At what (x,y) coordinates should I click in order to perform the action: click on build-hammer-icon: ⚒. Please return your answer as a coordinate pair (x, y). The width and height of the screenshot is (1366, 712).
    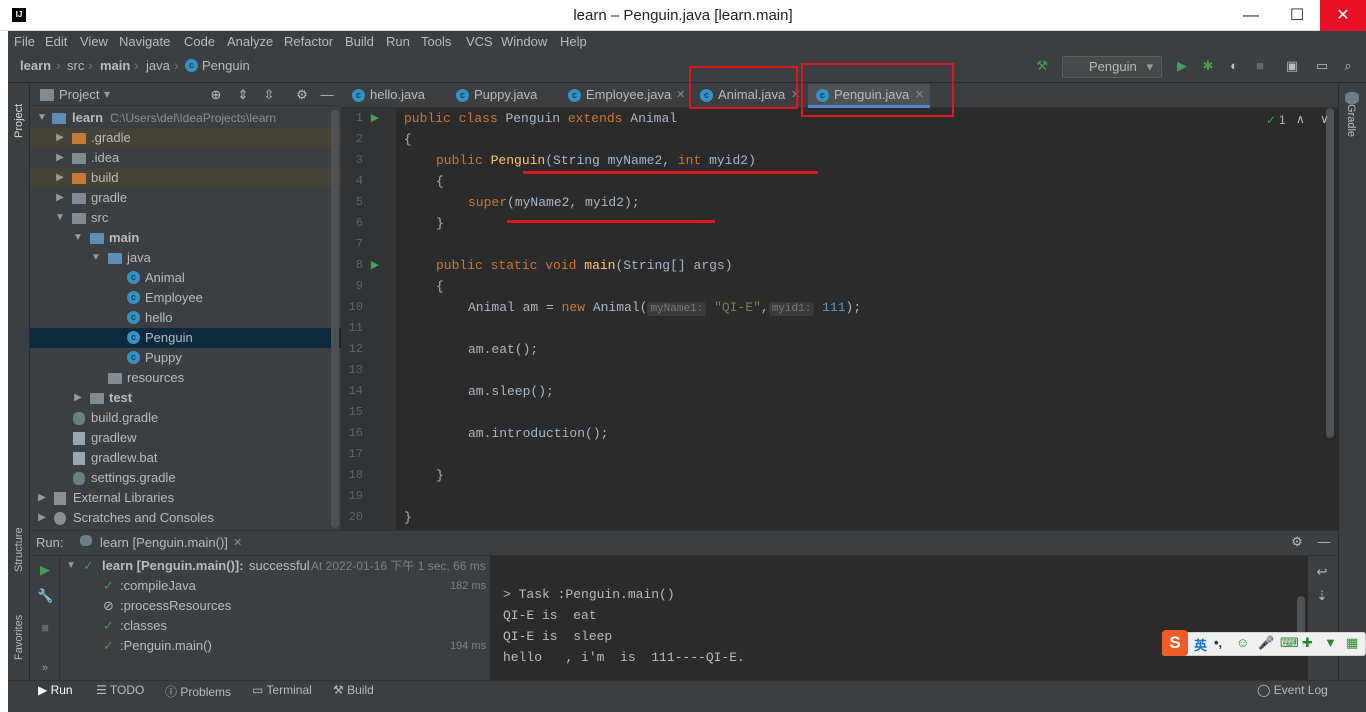
    Looking at the image, I should click on (1042, 66).